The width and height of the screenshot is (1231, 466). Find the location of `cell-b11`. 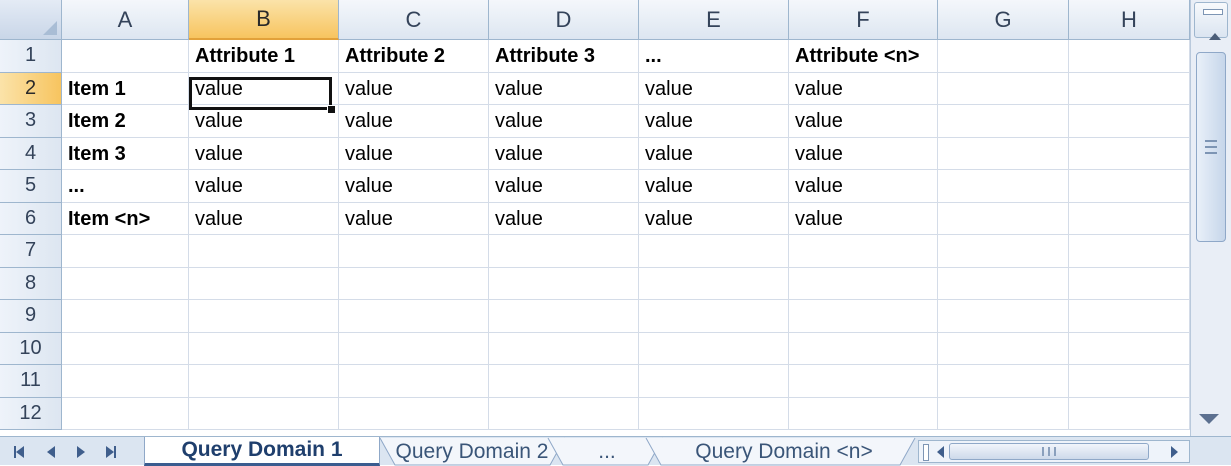

cell-b11 is located at coordinates (264, 381).